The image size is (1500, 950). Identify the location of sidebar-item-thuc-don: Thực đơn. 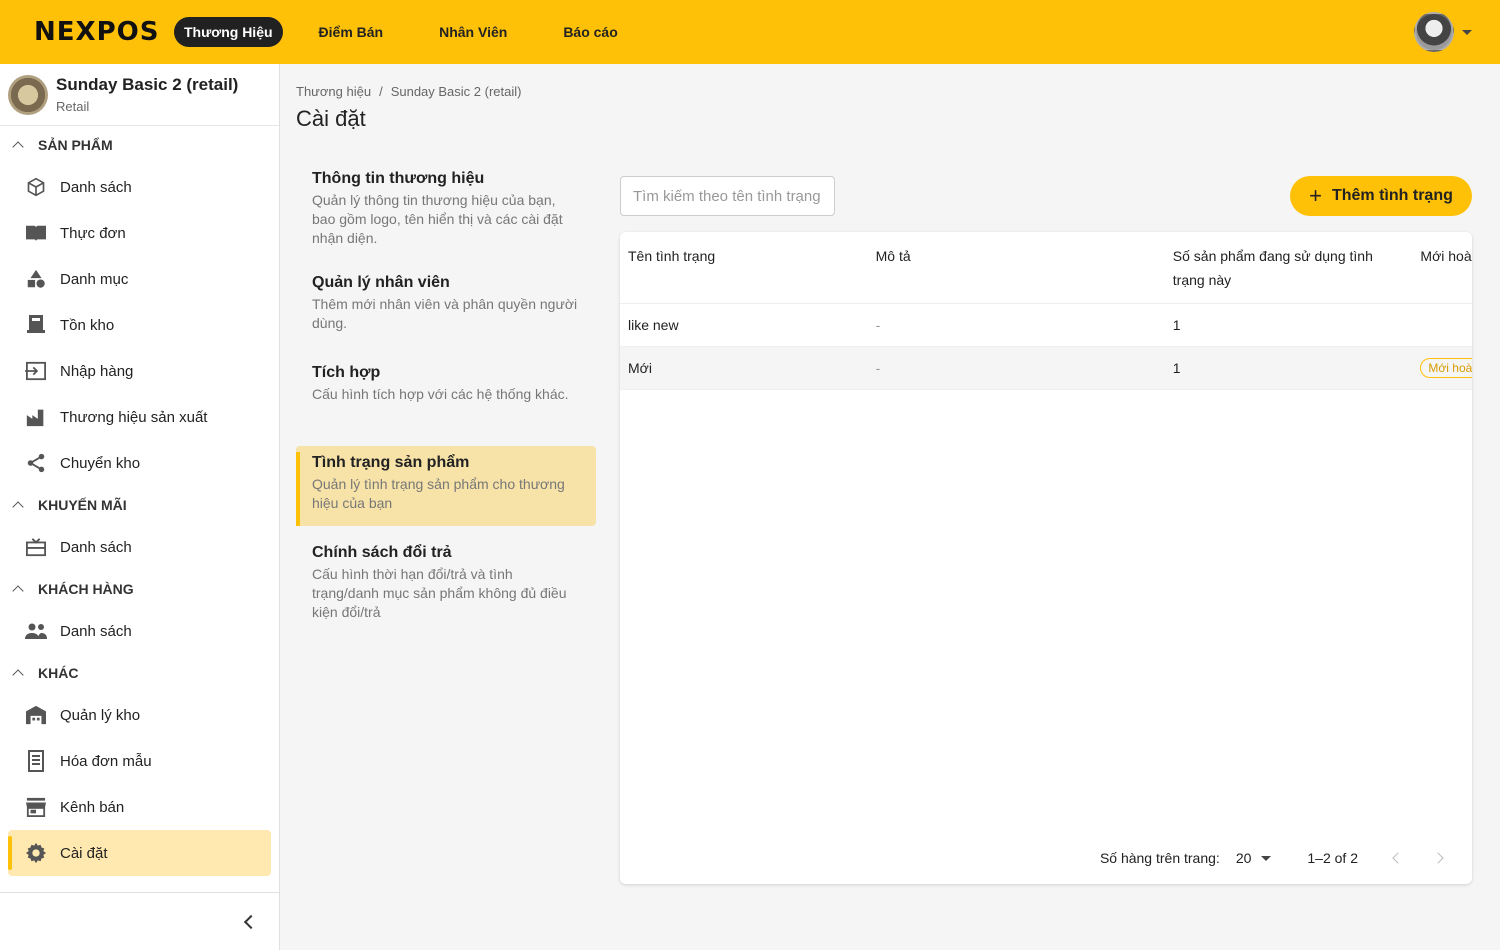
(139, 233).